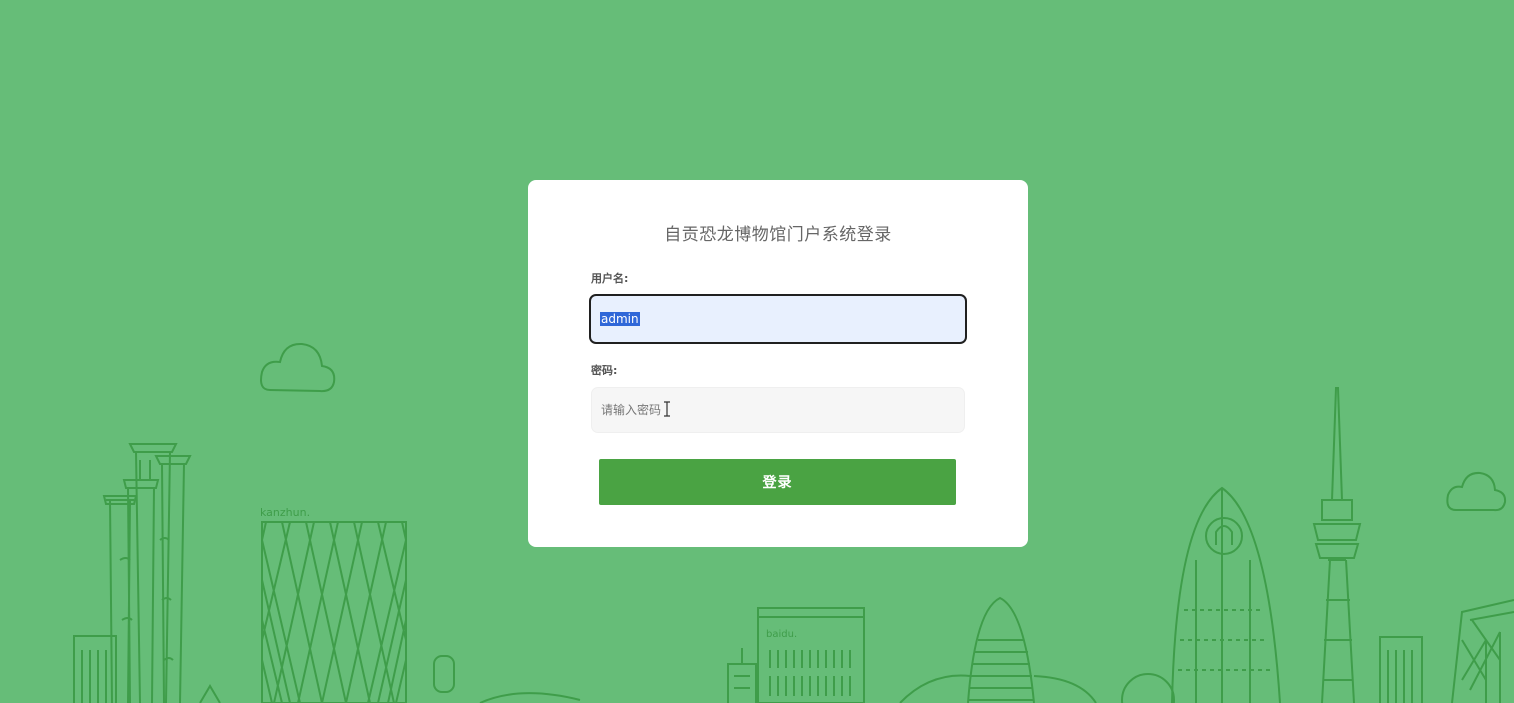  I want to click on building-right-small, so click(1401, 669).